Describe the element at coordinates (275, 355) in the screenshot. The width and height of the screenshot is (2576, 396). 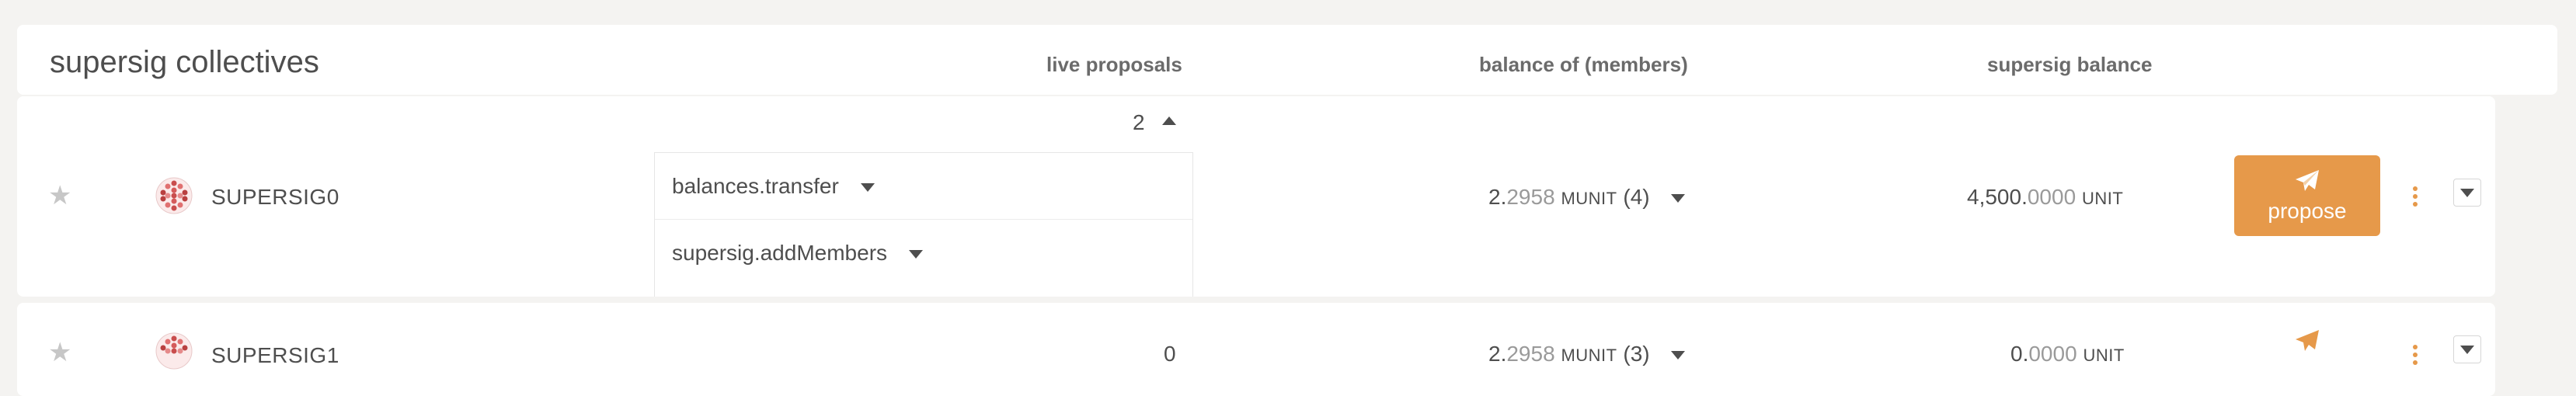
I see `account-name: SUPERSIG1` at that location.